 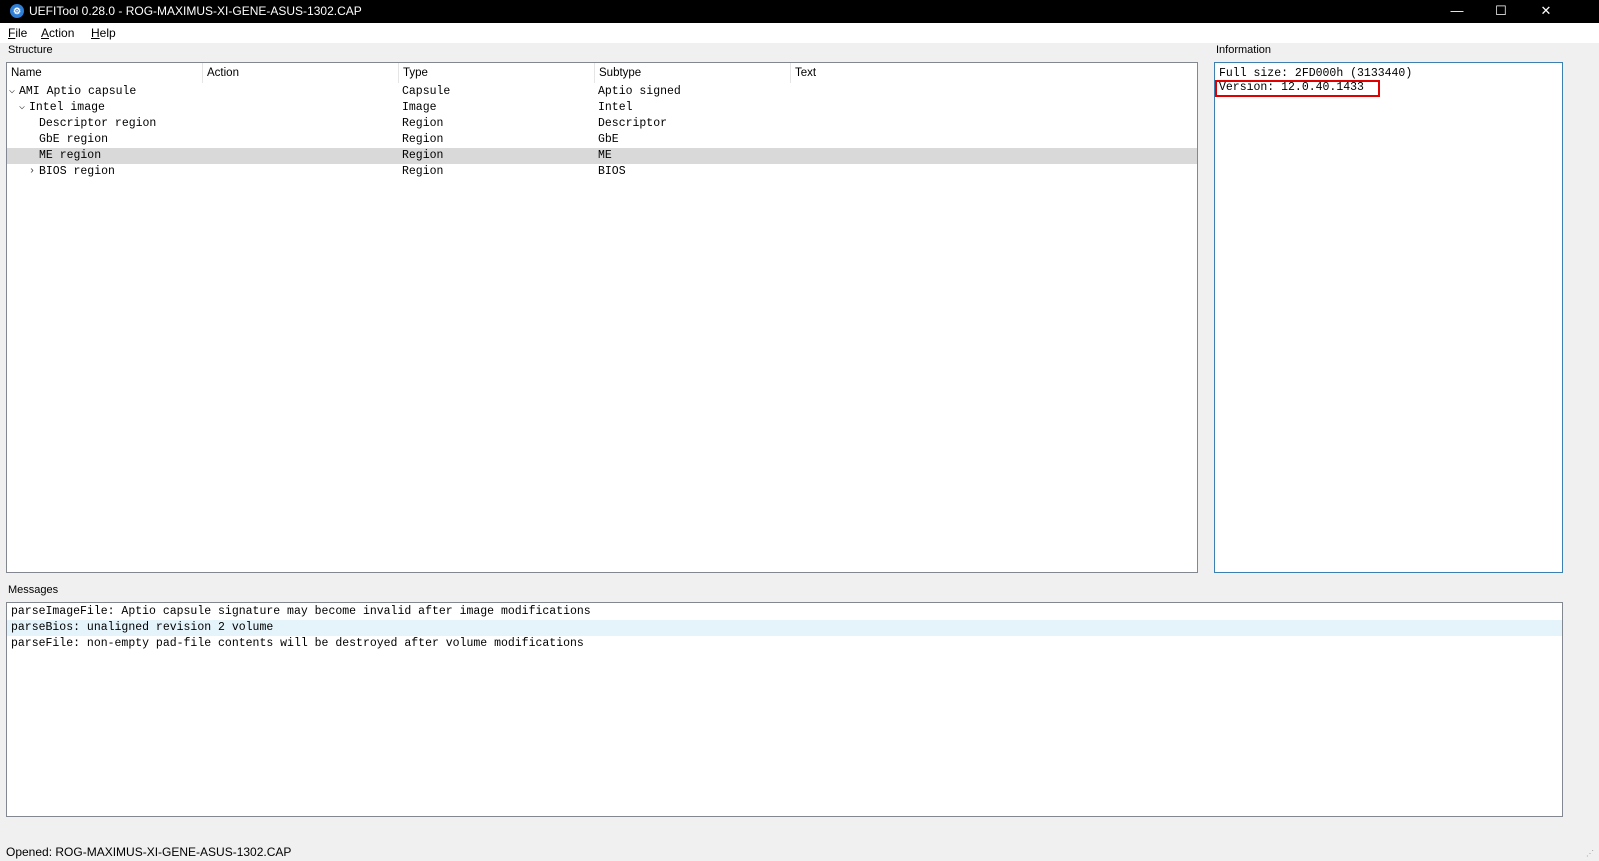 I want to click on tree-row-bios-region: › BIOS region Region BIOS, so click(x=602, y=172).